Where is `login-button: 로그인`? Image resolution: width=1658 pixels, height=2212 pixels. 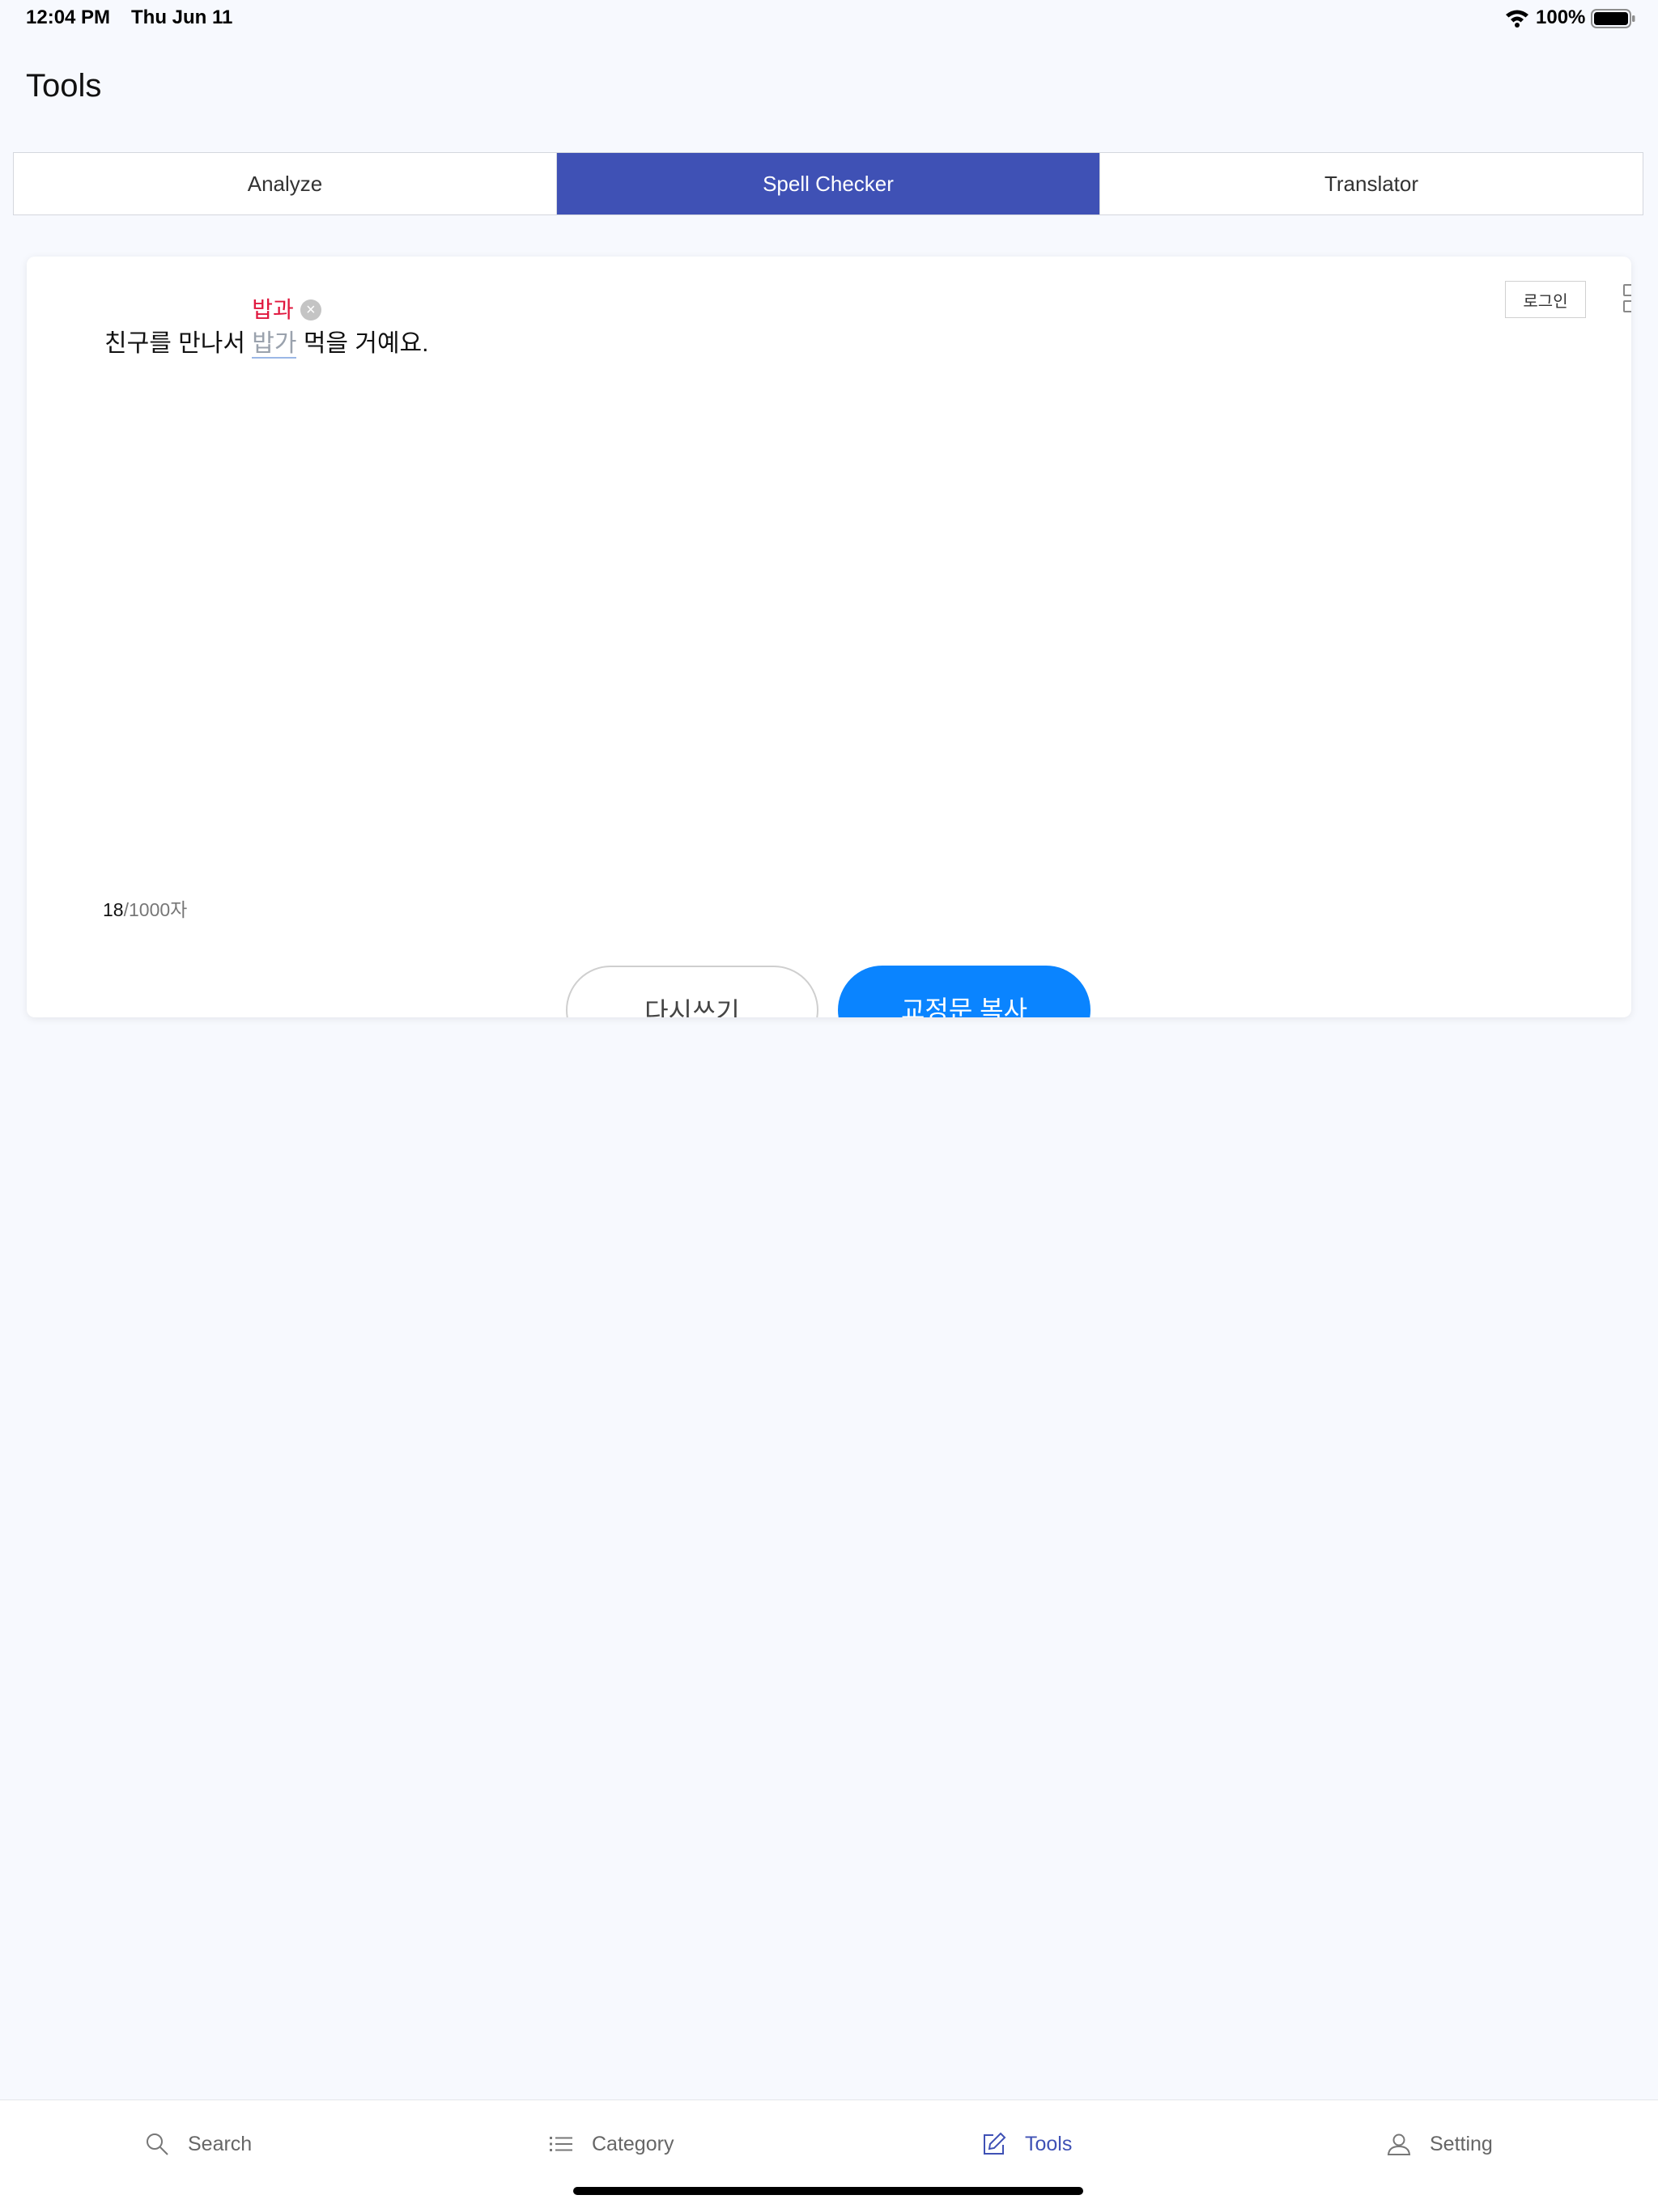 login-button: 로그인 is located at coordinates (1545, 299).